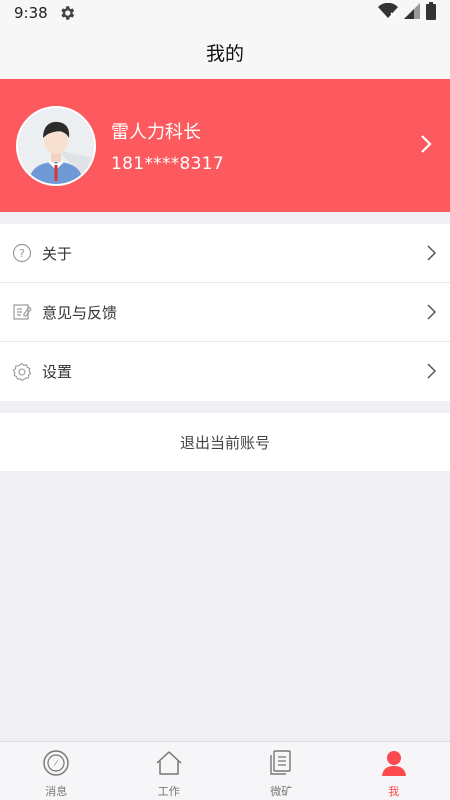 This screenshot has width=450, height=800. I want to click on feedback-icon, so click(22, 312).